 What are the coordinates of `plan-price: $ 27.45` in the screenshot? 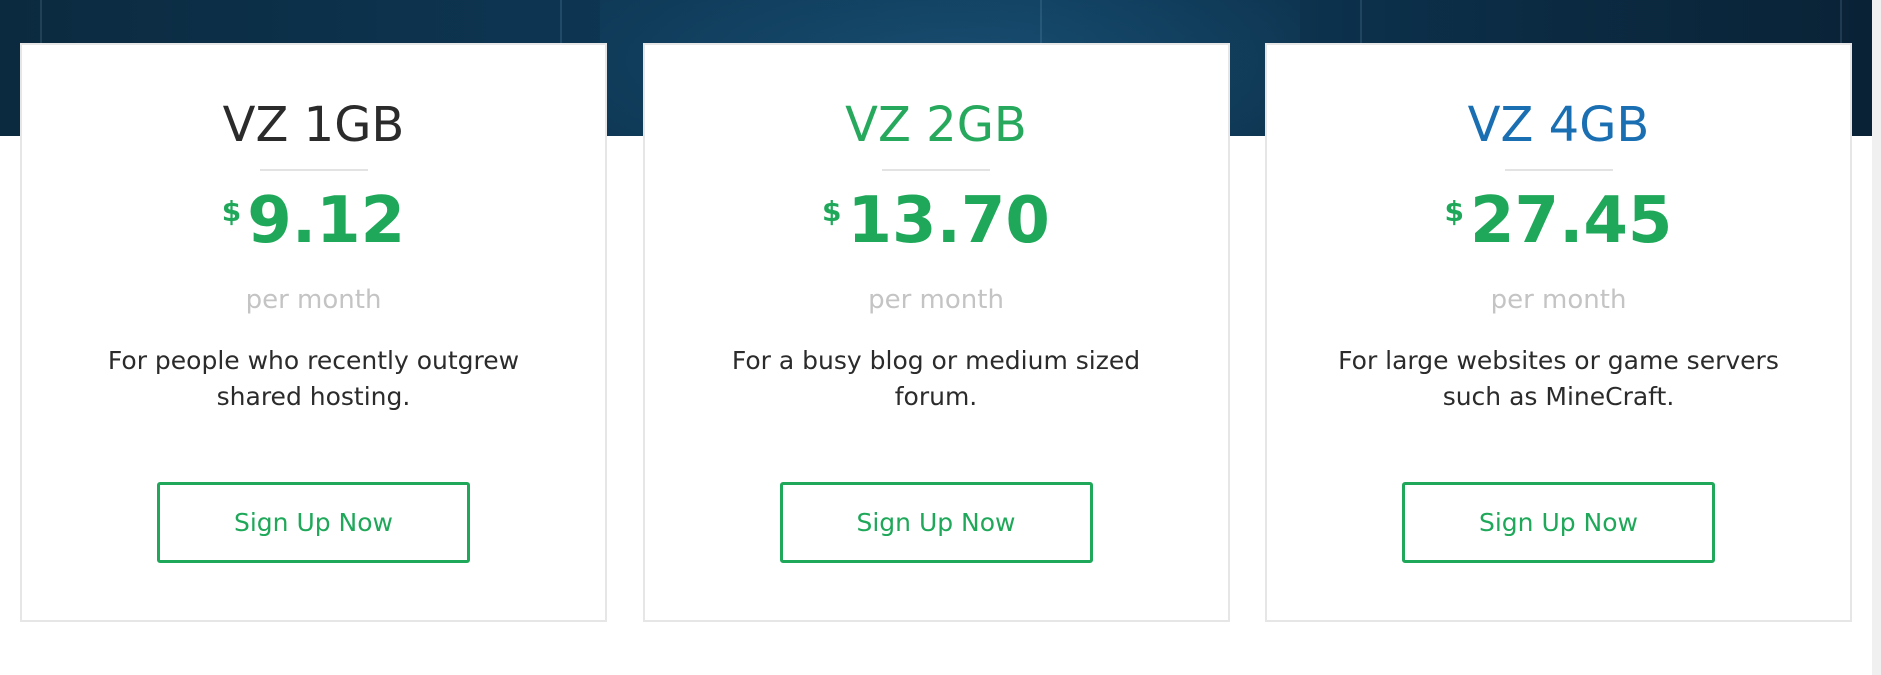 It's located at (1559, 221).